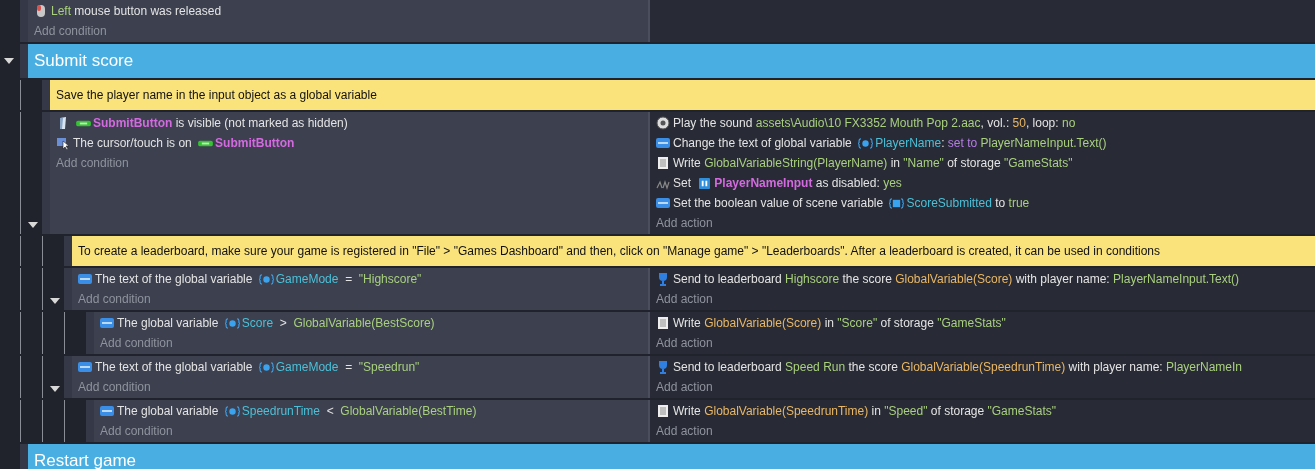 Image resolution: width=1315 pixels, height=469 pixels. What do you see at coordinates (693, 251) in the screenshot?
I see `comment-note: To create a leaderboard, make sure your game is registered in "File" > "Games Dashboard" and then, click on "Manage game" > "Leaderboards". After a leaderboard is created, it can be used in conditions` at bounding box center [693, 251].